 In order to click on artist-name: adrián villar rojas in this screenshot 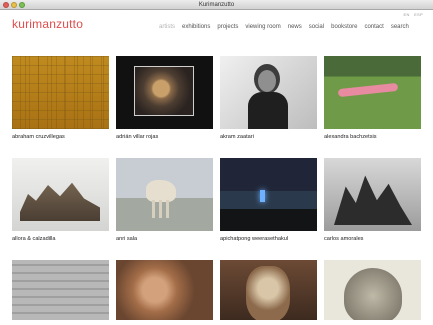, I will do `click(137, 137)`.